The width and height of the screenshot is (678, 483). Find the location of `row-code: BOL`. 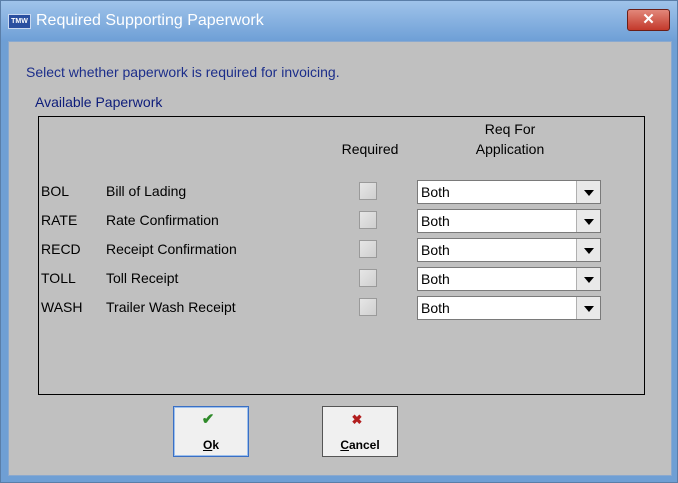

row-code: BOL is located at coordinates (55, 191).